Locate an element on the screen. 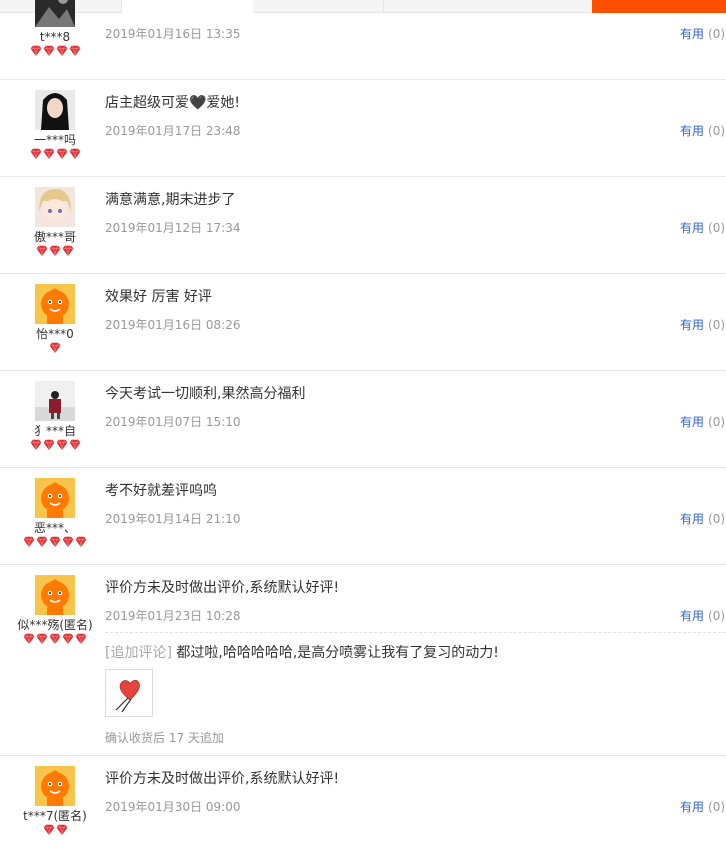 The width and height of the screenshot is (726, 852). username: 一***吗 is located at coordinates (54, 140).